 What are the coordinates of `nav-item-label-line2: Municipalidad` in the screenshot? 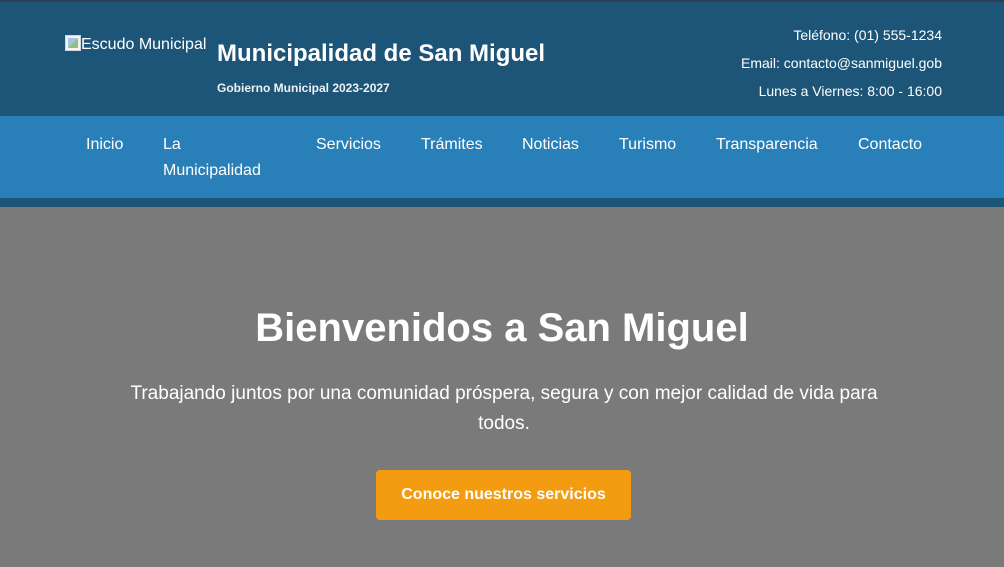 It's located at (212, 170).